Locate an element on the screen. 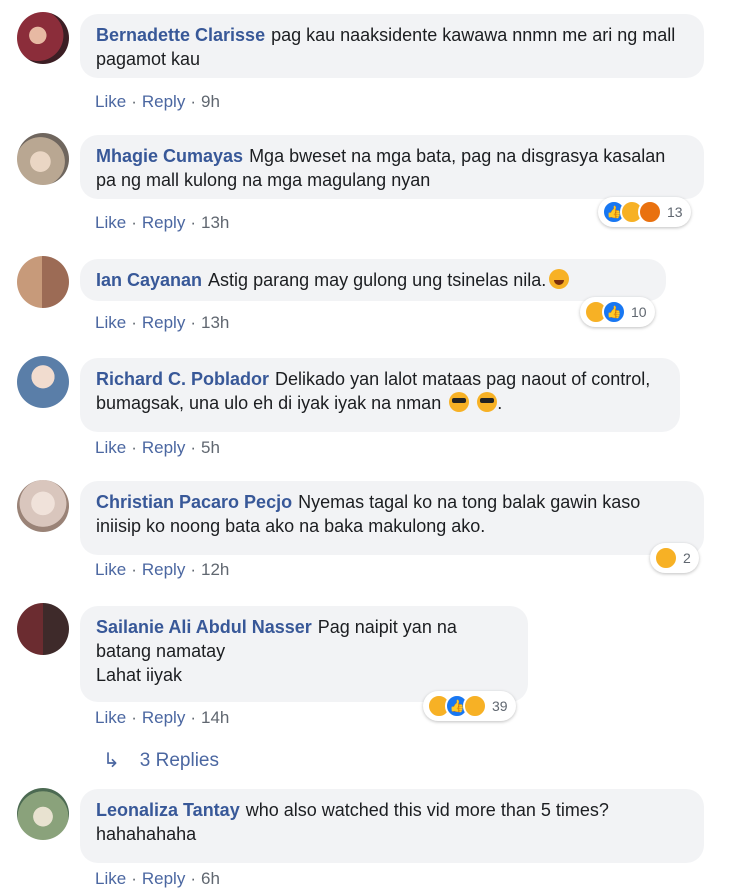 This screenshot has height=893, width=750. comment-author: Leonaliza Tantay is located at coordinates (168, 810).